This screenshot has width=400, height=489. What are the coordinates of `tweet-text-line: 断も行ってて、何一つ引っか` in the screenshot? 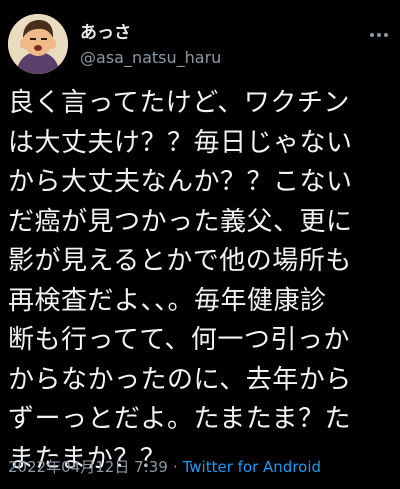 It's located at (179, 340).